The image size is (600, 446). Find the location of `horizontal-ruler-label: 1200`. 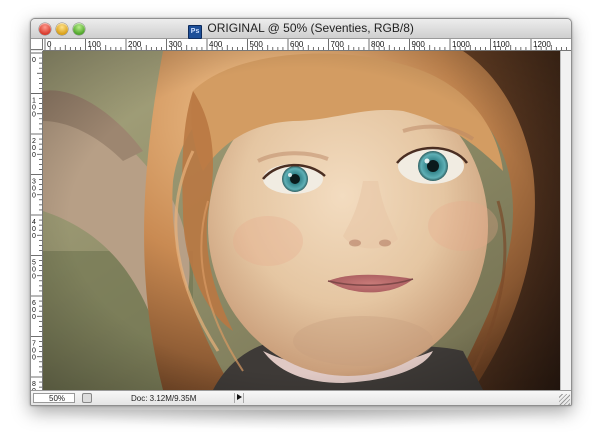

horizontal-ruler-label: 1200 is located at coordinates (542, 44).